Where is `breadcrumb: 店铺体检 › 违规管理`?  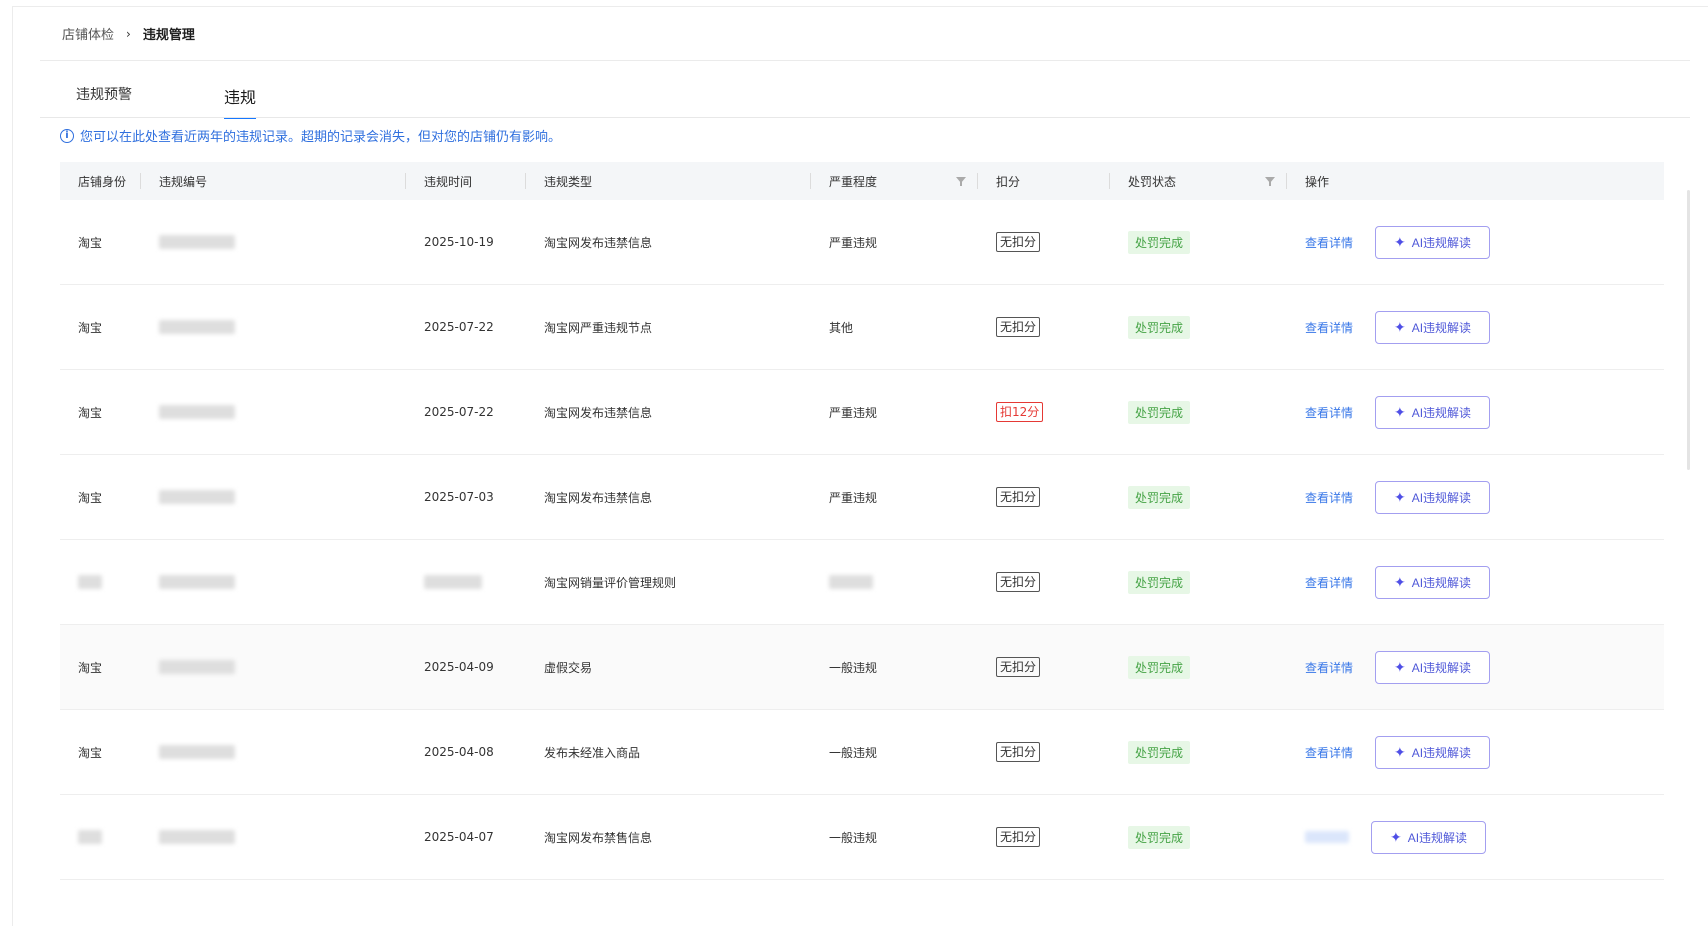 breadcrumb: 店铺体检 › 违规管理 is located at coordinates (128, 34).